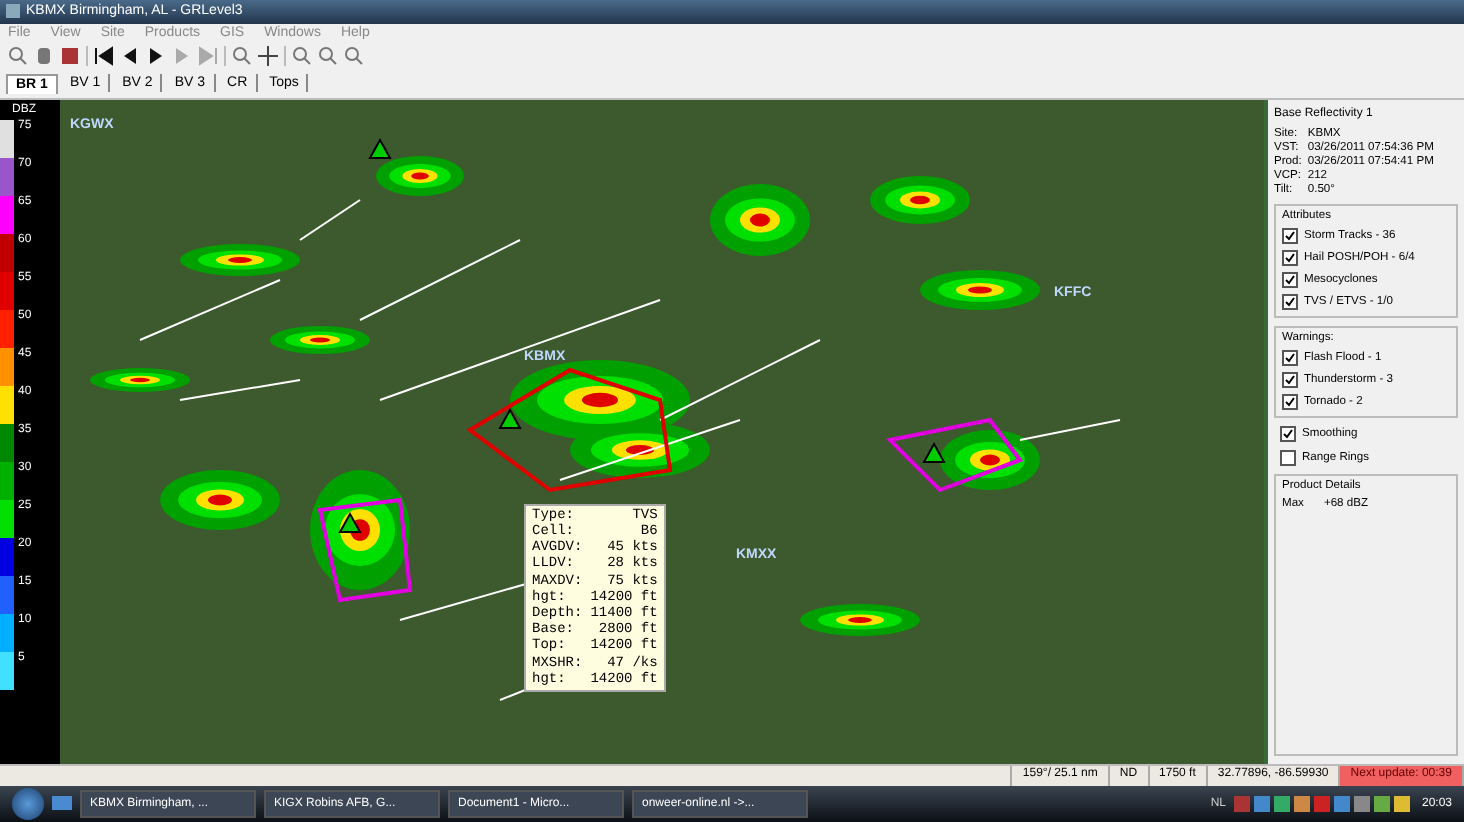 Image resolution: width=1464 pixels, height=822 pixels. I want to click on tray-icons, so click(1323, 804).